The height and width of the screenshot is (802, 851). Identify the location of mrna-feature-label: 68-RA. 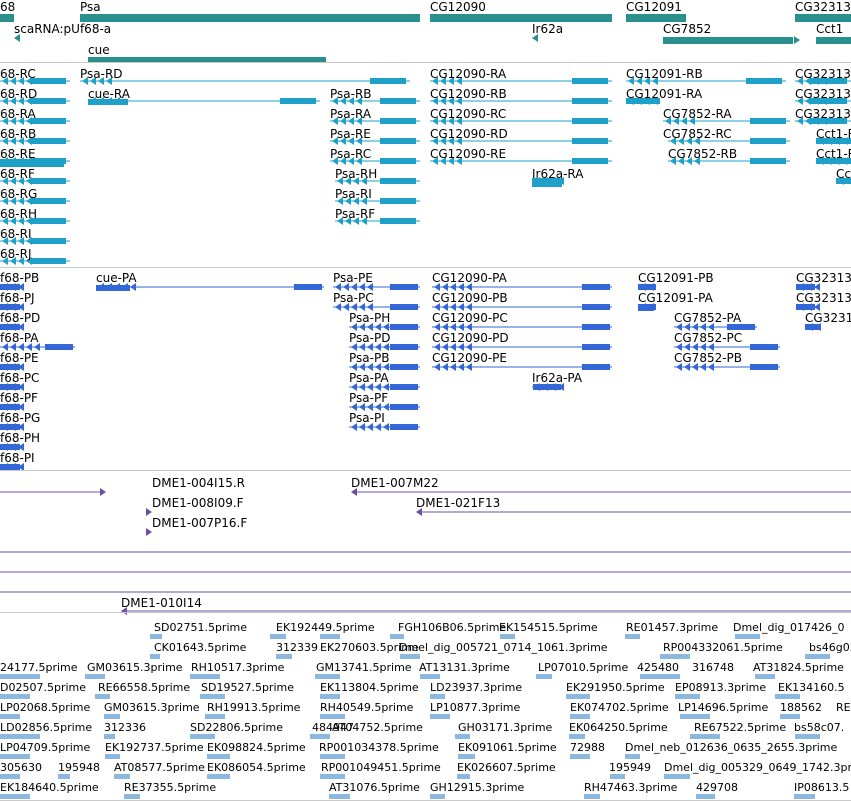
(18, 114).